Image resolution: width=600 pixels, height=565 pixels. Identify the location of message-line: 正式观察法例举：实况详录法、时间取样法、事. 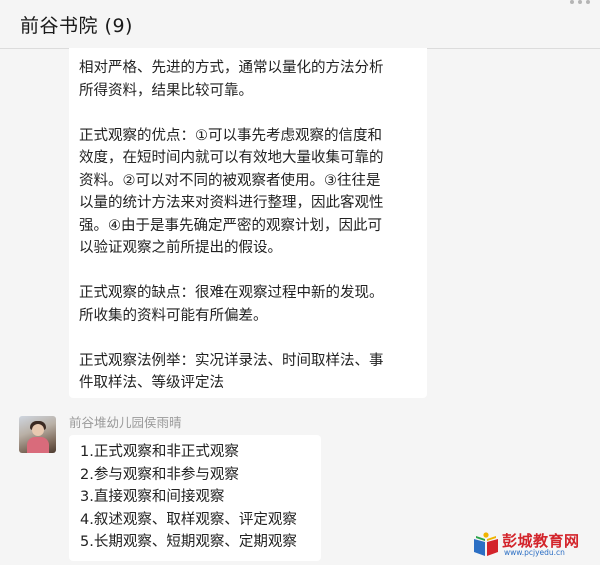
(231, 360).